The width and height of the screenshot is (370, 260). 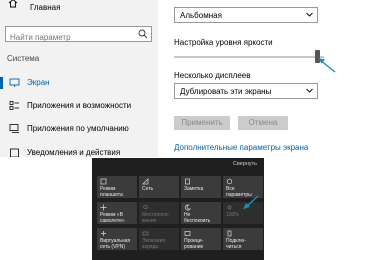 I want to click on collapse-button: Свернуть, so click(x=245, y=164).